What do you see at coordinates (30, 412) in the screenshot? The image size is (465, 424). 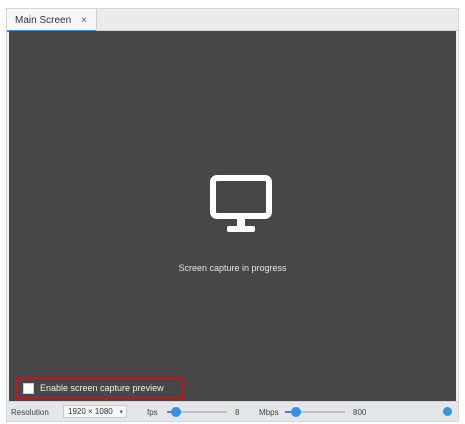 I see `resolution-label: Resolution` at bounding box center [30, 412].